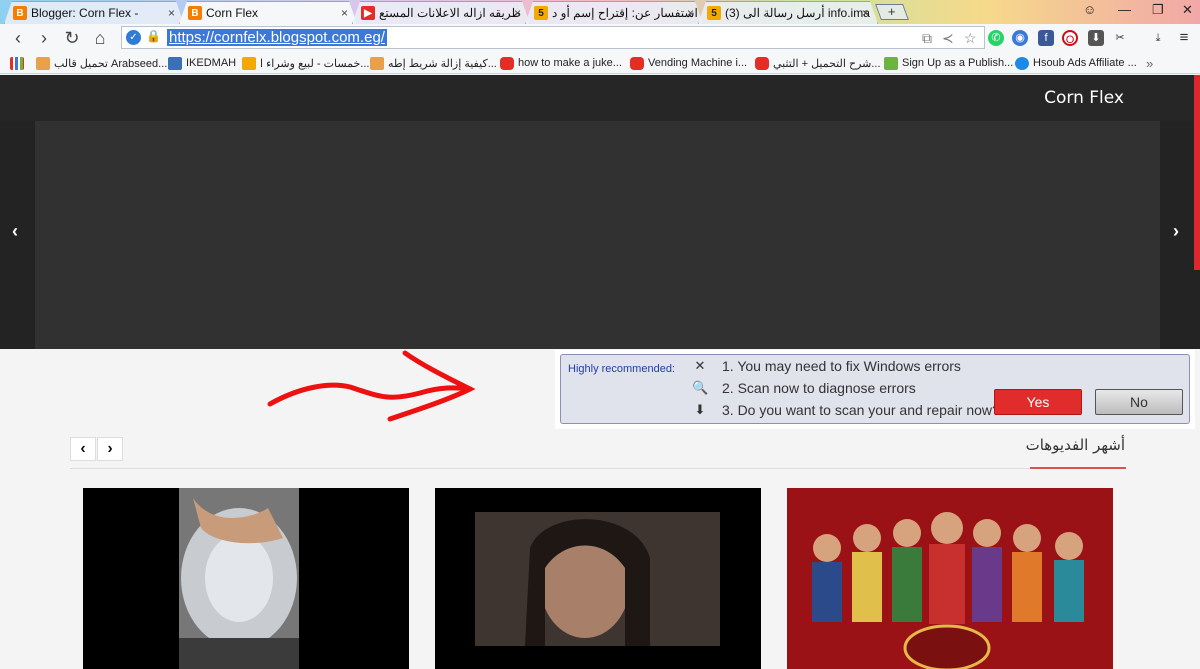 This screenshot has height=669, width=1200. I want to click on tab-title: استفسار عن: إقتراح إسم أو د, so click(625, 13).